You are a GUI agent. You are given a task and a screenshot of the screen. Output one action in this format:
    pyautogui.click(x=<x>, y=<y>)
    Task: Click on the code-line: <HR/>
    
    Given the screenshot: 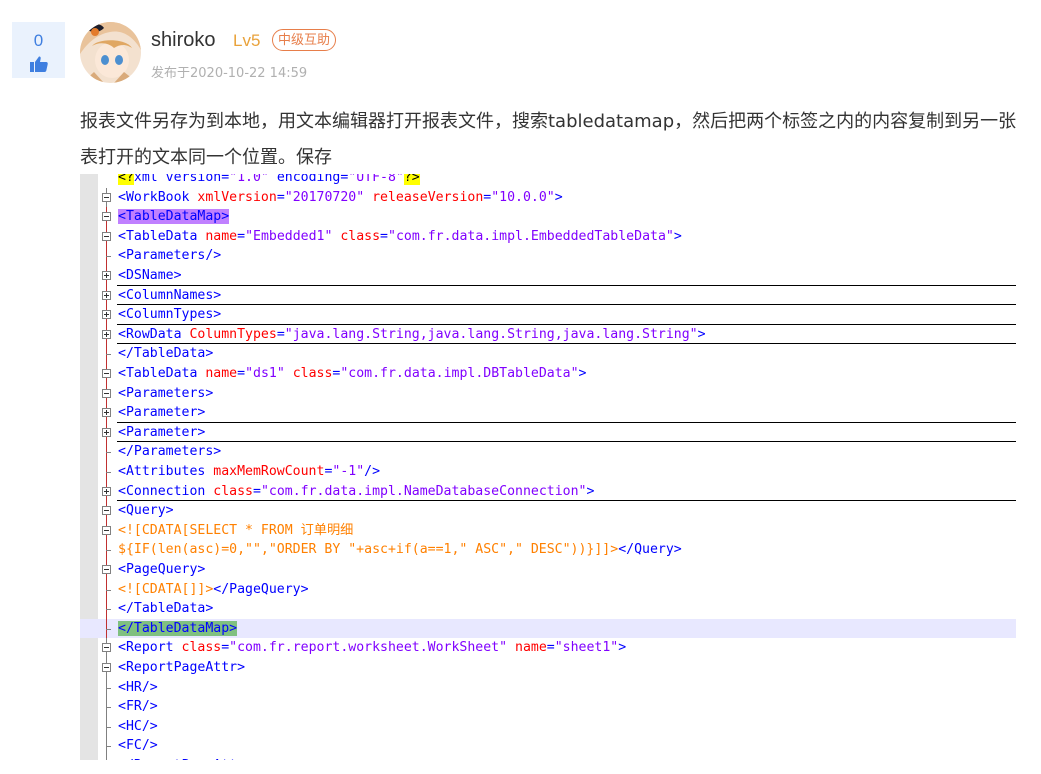 What is the action you would take?
    pyautogui.click(x=548, y=687)
    